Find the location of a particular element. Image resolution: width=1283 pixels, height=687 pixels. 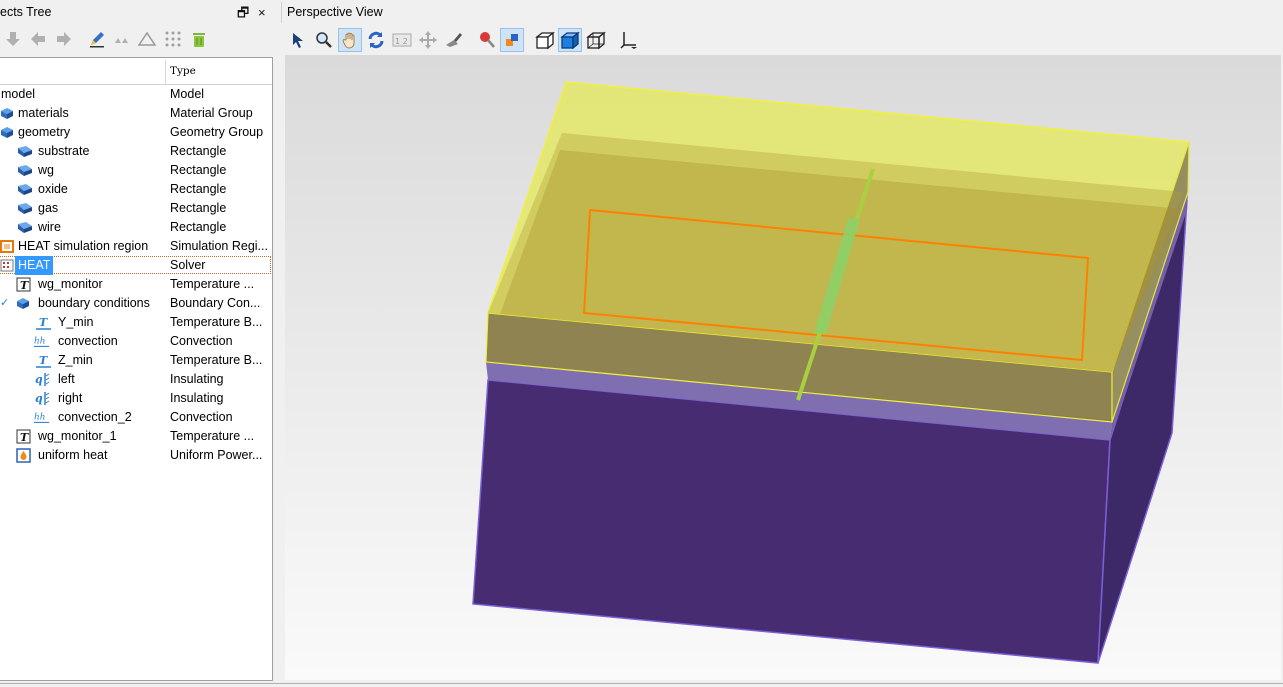

select-arrow-icon is located at coordinates (298, 40).